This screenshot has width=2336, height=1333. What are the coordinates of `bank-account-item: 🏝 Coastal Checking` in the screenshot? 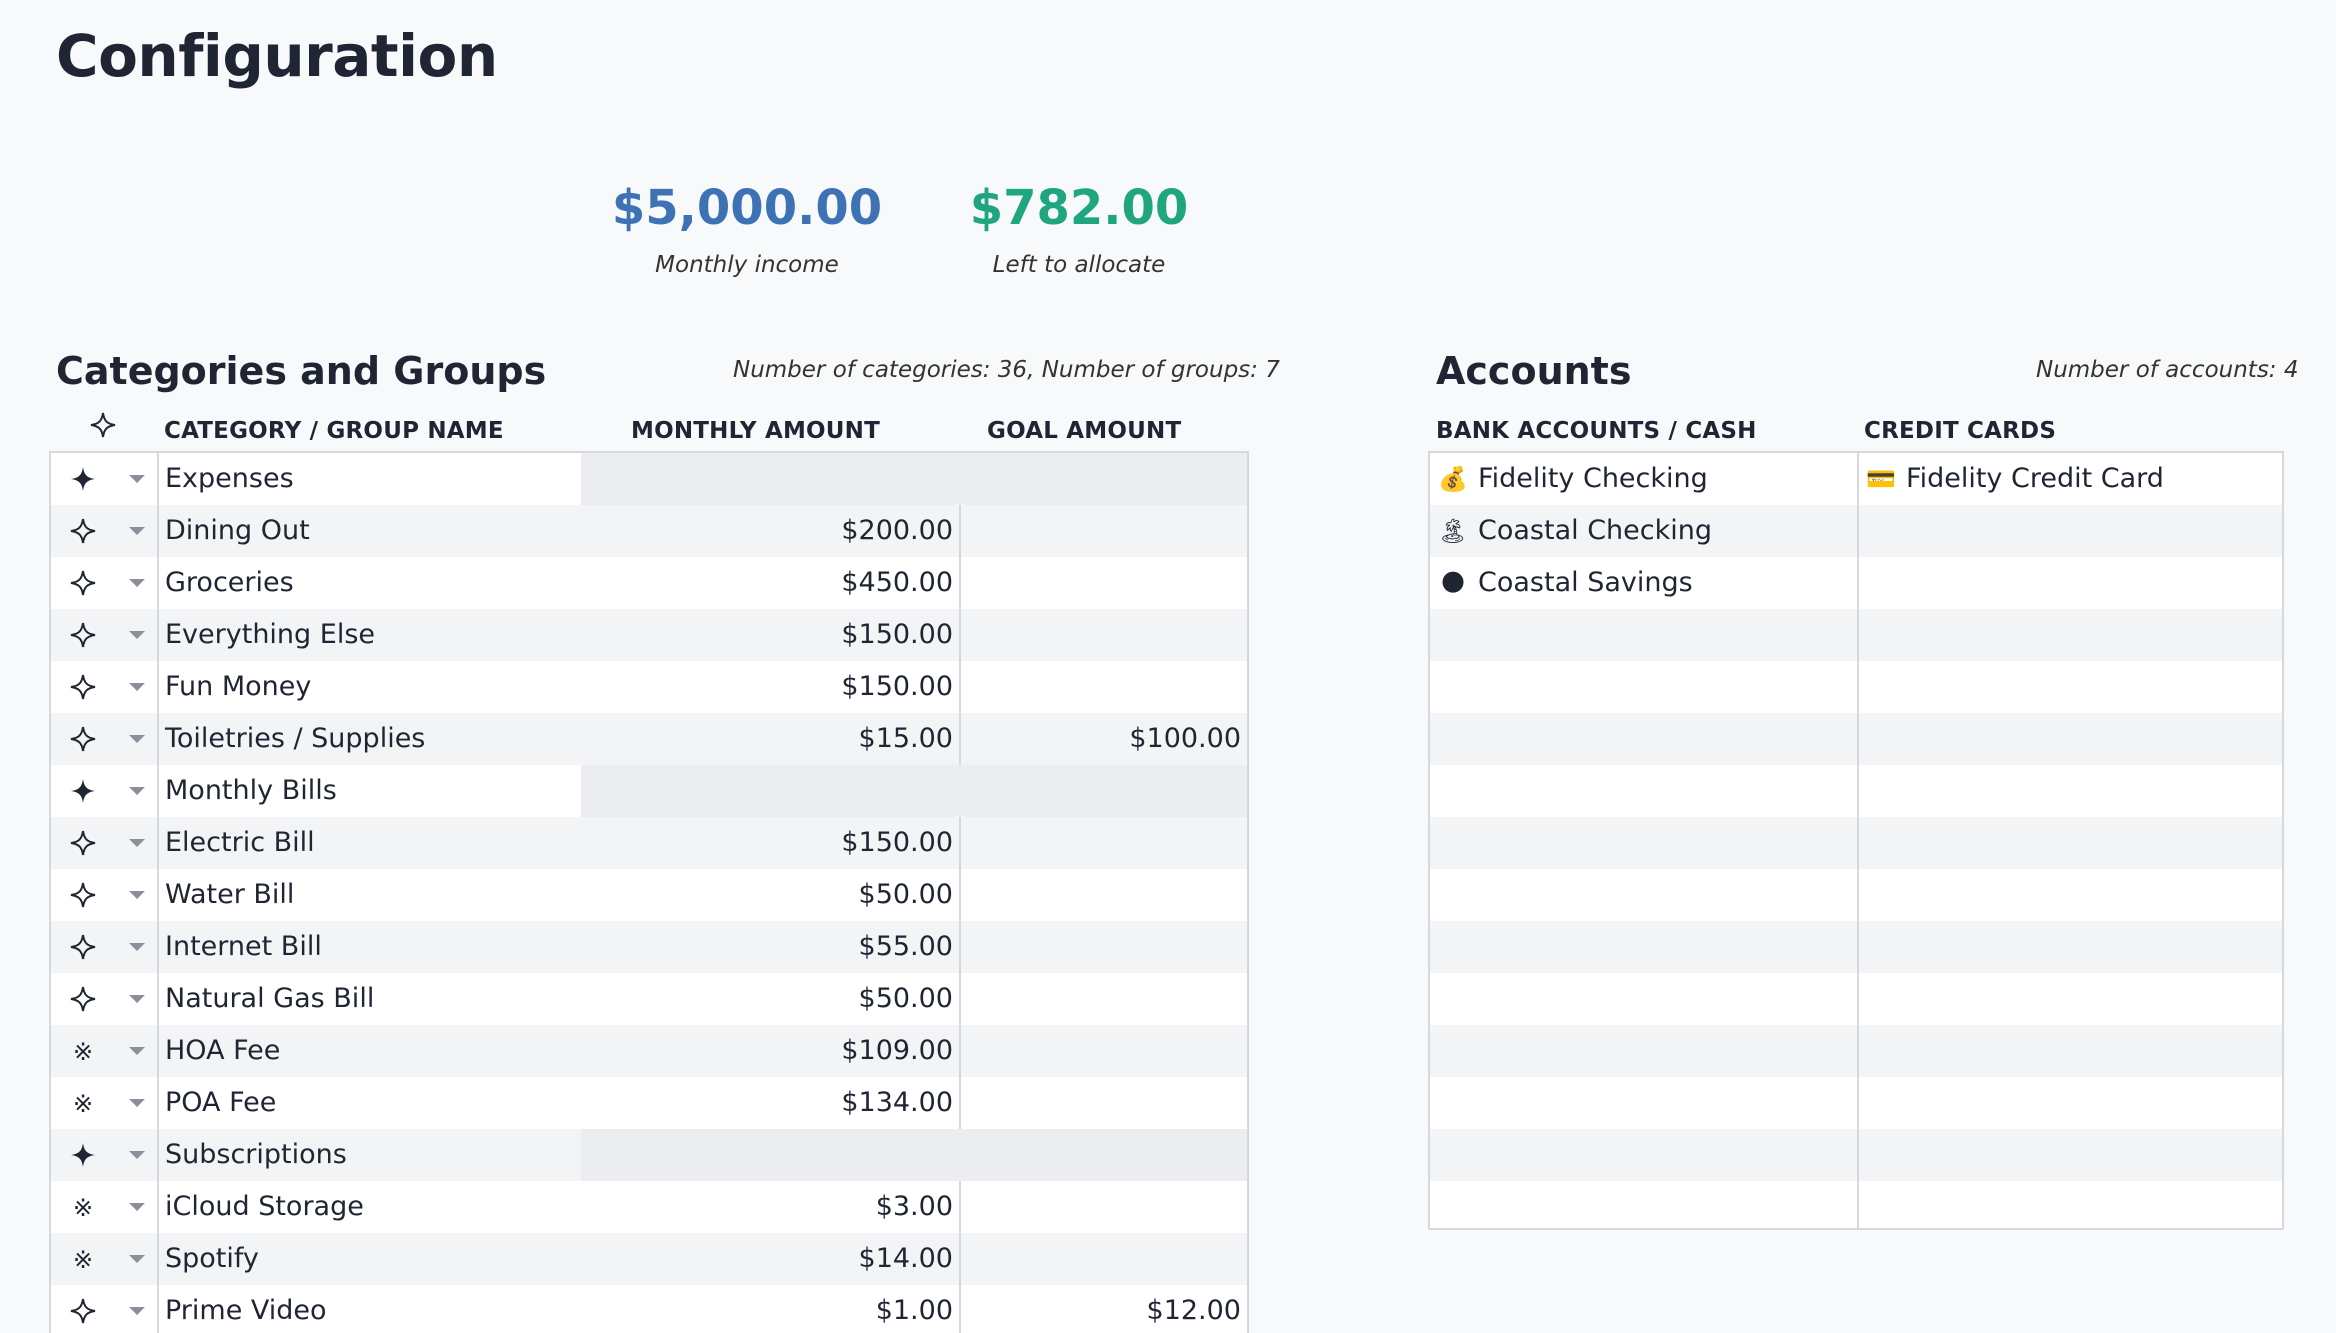 It's located at (1574, 531).